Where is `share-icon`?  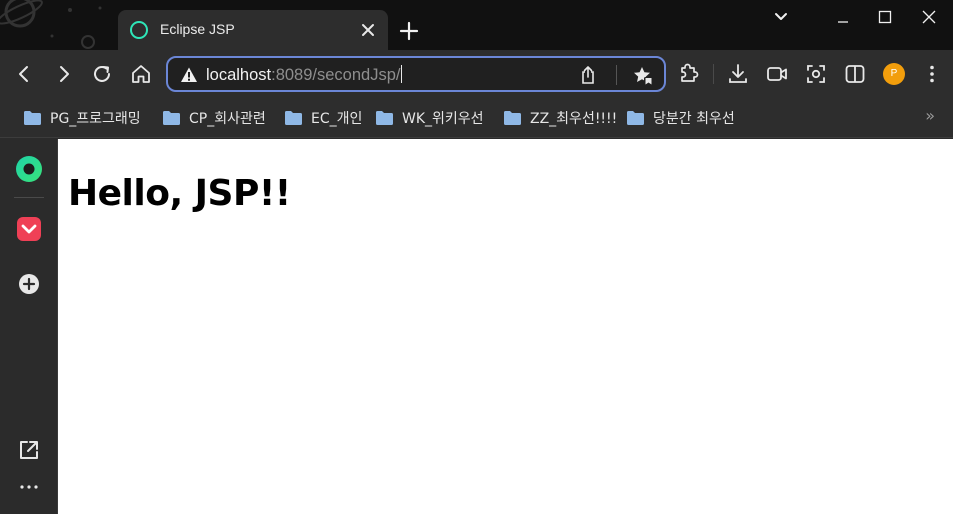 share-icon is located at coordinates (588, 75).